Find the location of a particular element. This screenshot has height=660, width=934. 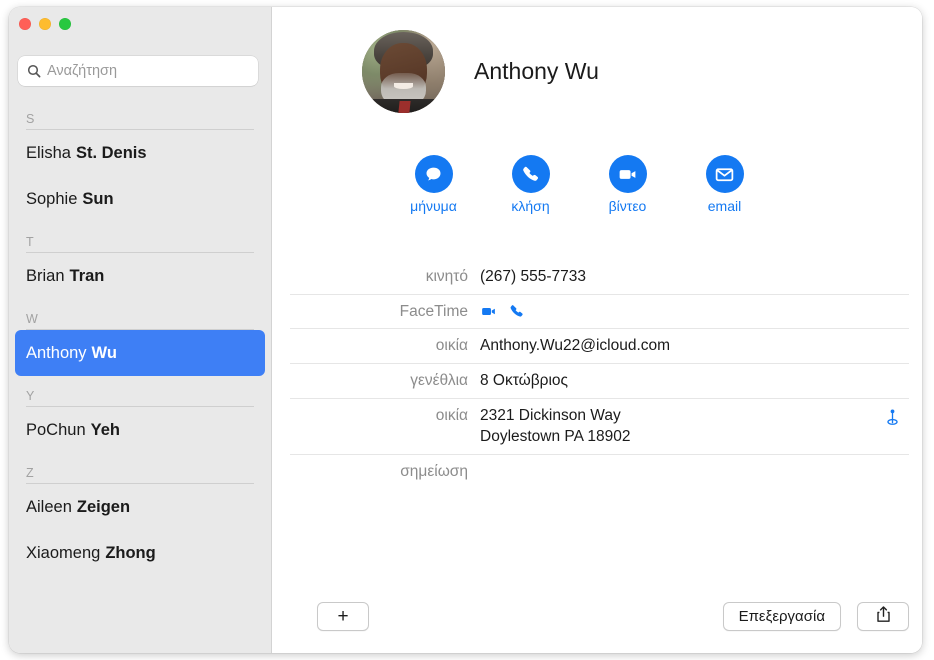

contact-header: Anthony Wu is located at coordinates (480, 71).